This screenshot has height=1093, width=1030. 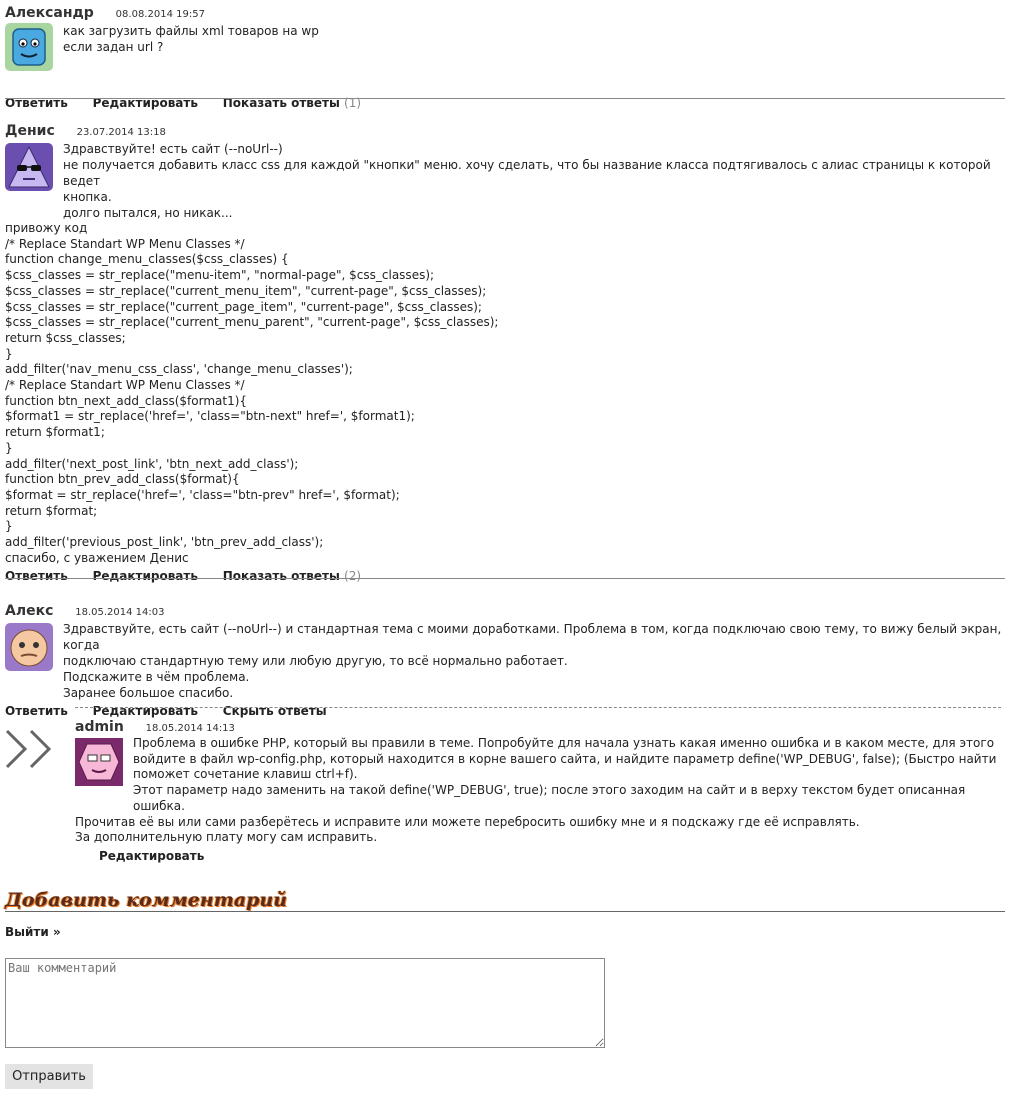 What do you see at coordinates (51, 510) in the screenshot?
I see `comment-line: return $format;` at bounding box center [51, 510].